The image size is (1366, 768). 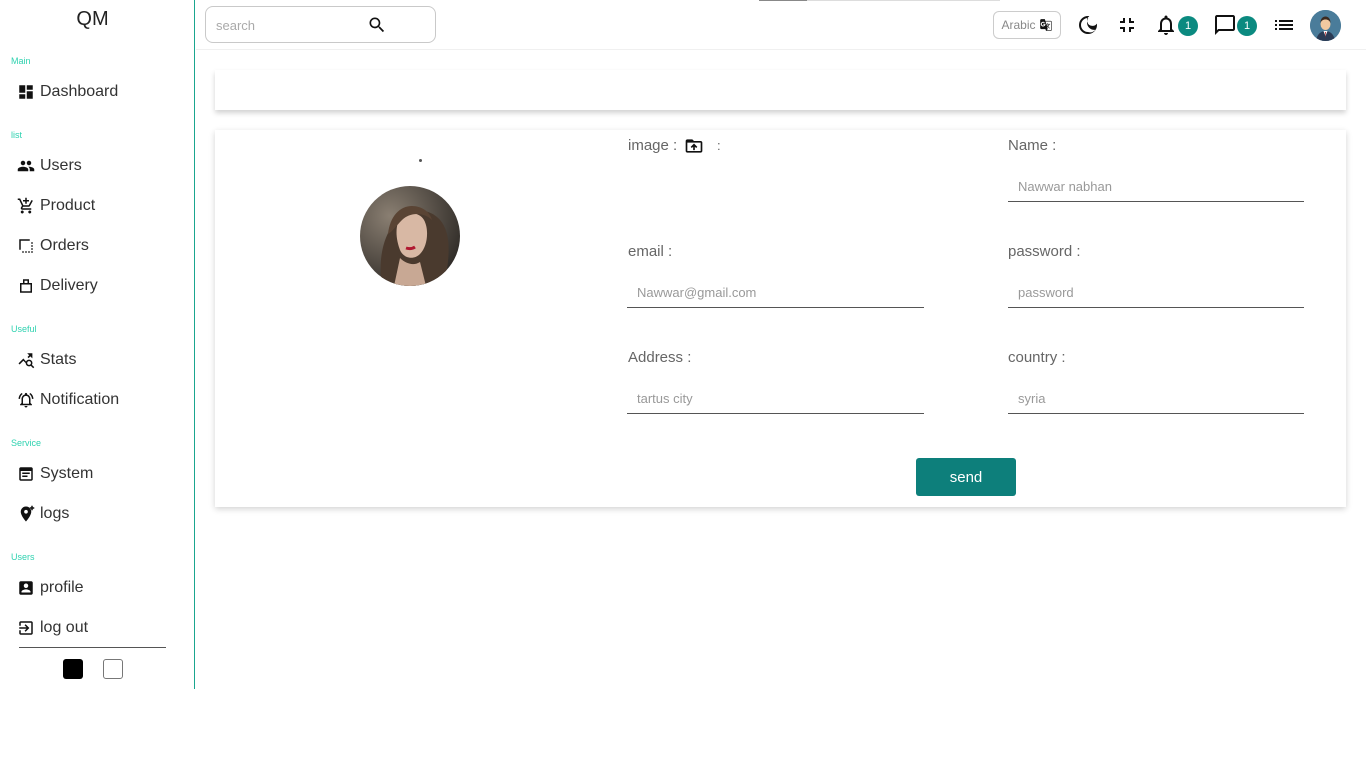 What do you see at coordinates (58, 359) in the screenshot?
I see `sidebar-item-label: Stats` at bounding box center [58, 359].